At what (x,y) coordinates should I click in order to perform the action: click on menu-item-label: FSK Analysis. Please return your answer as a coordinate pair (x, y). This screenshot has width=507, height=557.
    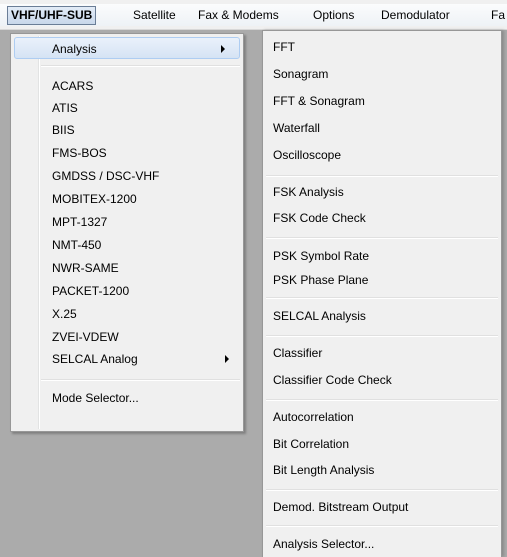
    Looking at the image, I should click on (308, 192).